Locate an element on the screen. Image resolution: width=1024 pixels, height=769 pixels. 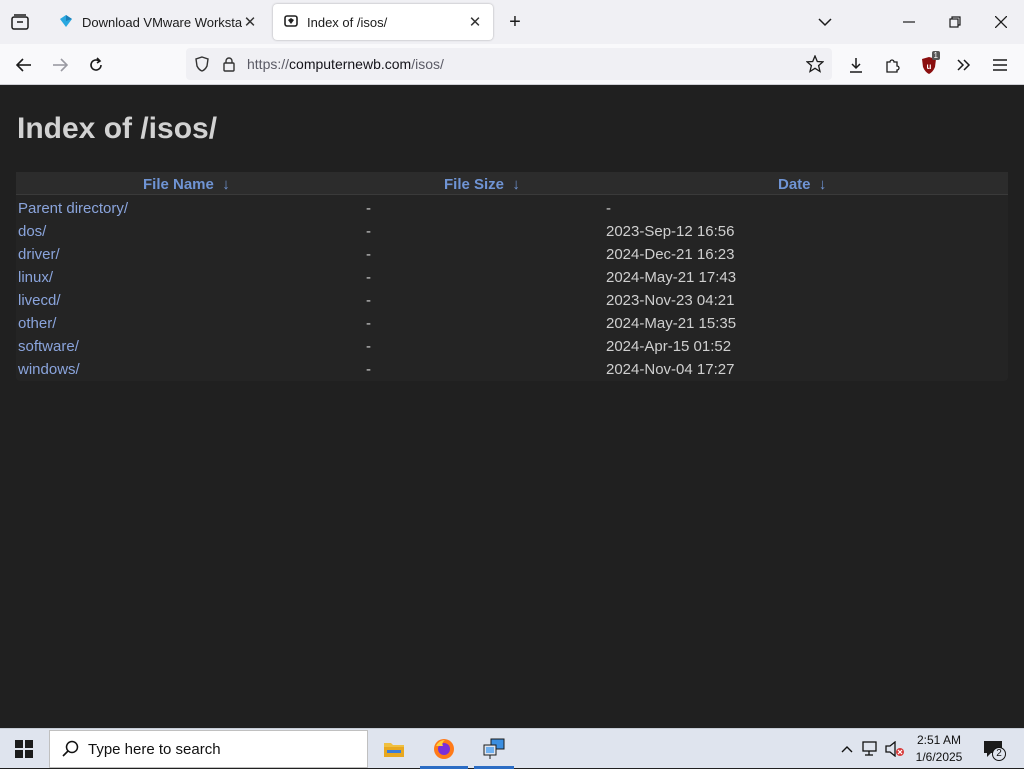
file-link: Parent directory/ is located at coordinates (73, 208).